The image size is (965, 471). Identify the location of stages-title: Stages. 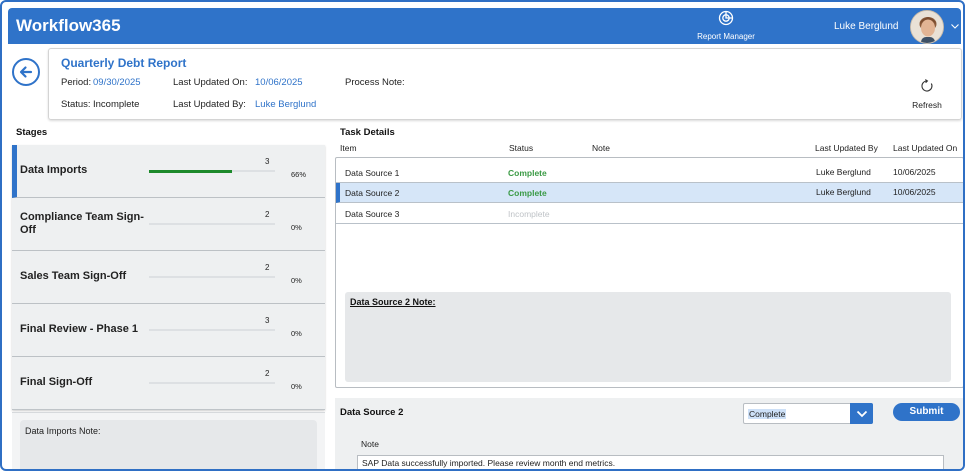
(32, 132).